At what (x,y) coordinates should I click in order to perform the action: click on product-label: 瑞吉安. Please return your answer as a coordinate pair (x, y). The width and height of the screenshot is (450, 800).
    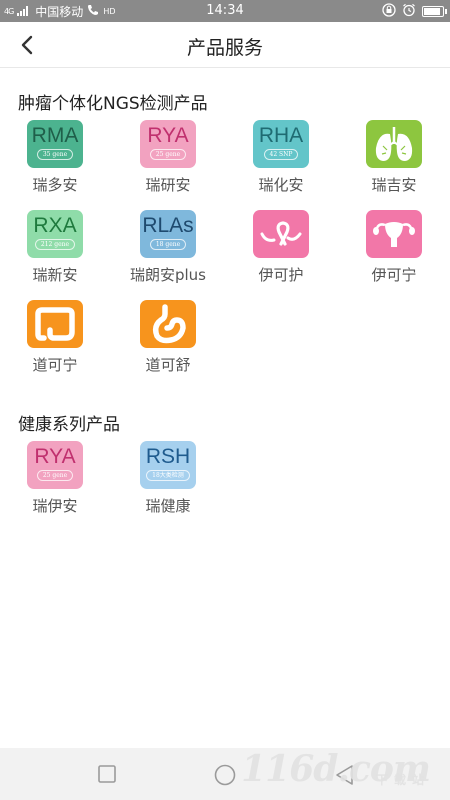
    Looking at the image, I should click on (394, 185).